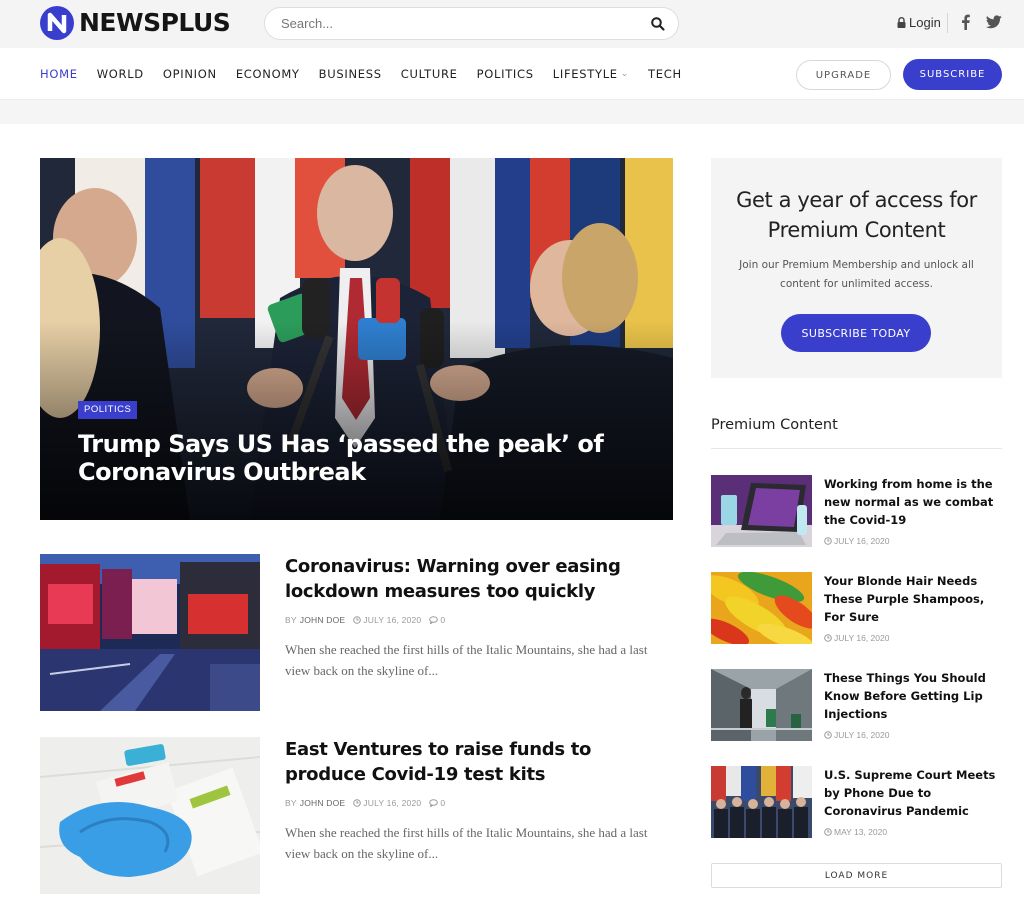 The width and height of the screenshot is (1024, 902). I want to click on login-link: Login, so click(919, 22).